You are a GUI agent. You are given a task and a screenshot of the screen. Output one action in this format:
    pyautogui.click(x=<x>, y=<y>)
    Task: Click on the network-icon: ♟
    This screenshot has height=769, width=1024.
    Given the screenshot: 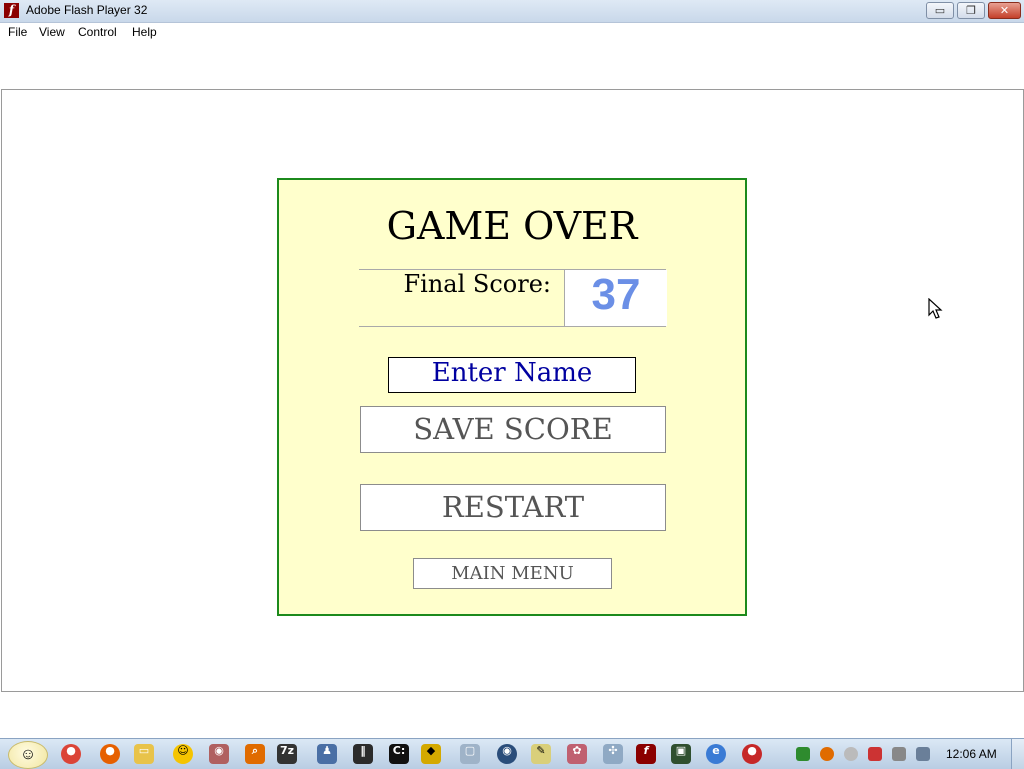 What is the action you would take?
    pyautogui.click(x=327, y=754)
    